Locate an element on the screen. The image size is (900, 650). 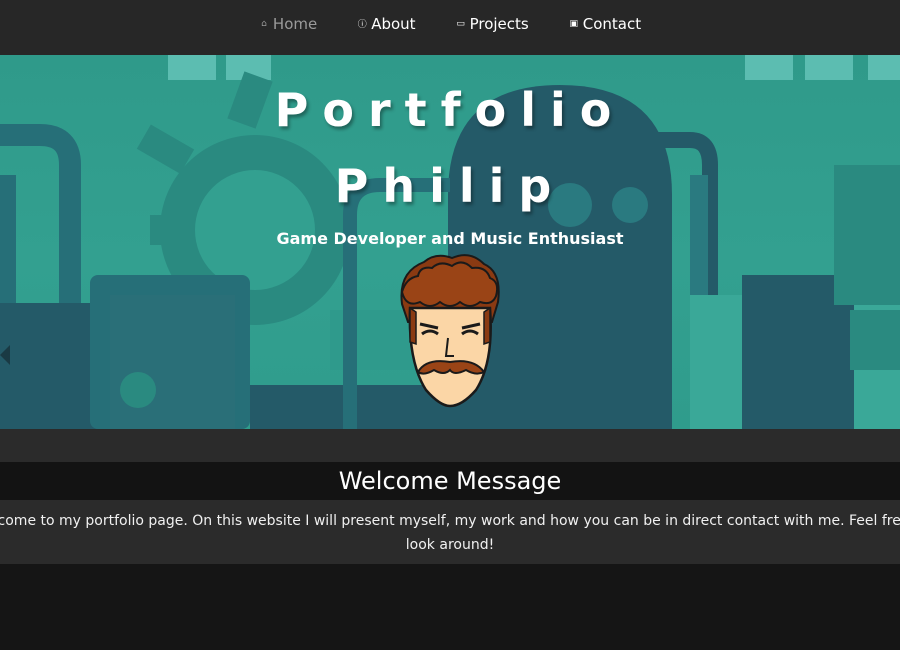
hero-subtitle: Game Developer and Music Enthusiast is located at coordinates (450, 238).